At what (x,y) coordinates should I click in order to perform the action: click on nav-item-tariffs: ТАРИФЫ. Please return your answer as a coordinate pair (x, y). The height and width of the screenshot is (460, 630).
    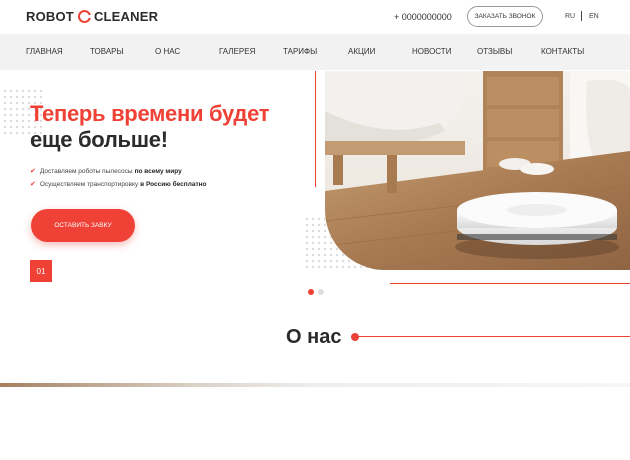
    Looking at the image, I should click on (300, 51).